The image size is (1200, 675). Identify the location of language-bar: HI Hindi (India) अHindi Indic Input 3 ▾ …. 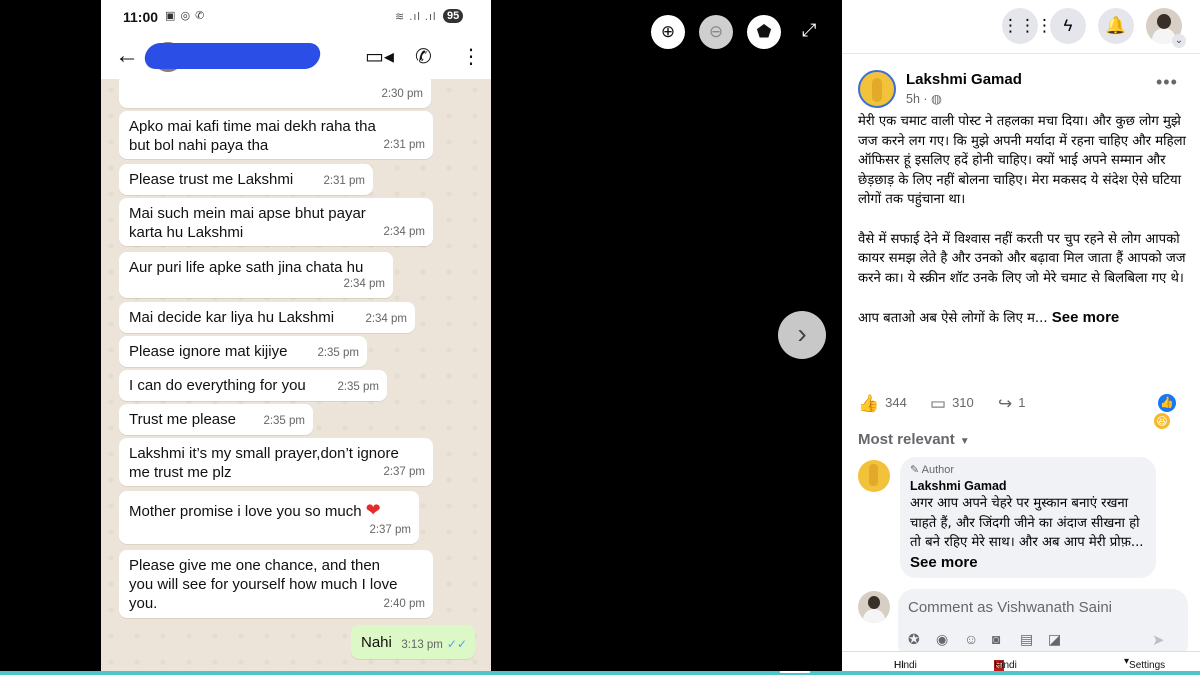
(1021, 663).